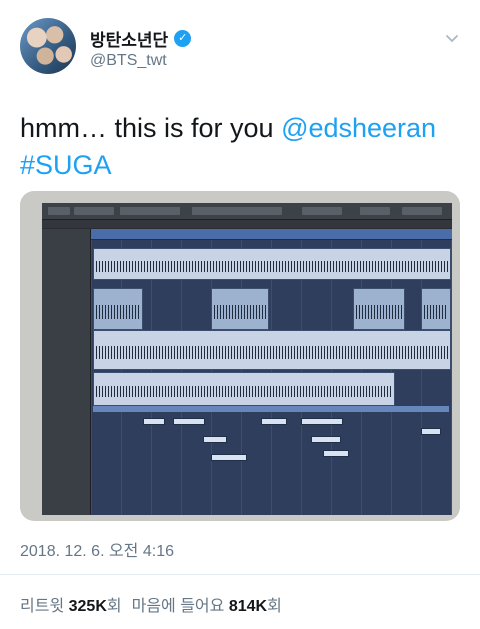  Describe the element at coordinates (358, 128) in the screenshot. I see `mention-link: @edsheeran` at that location.